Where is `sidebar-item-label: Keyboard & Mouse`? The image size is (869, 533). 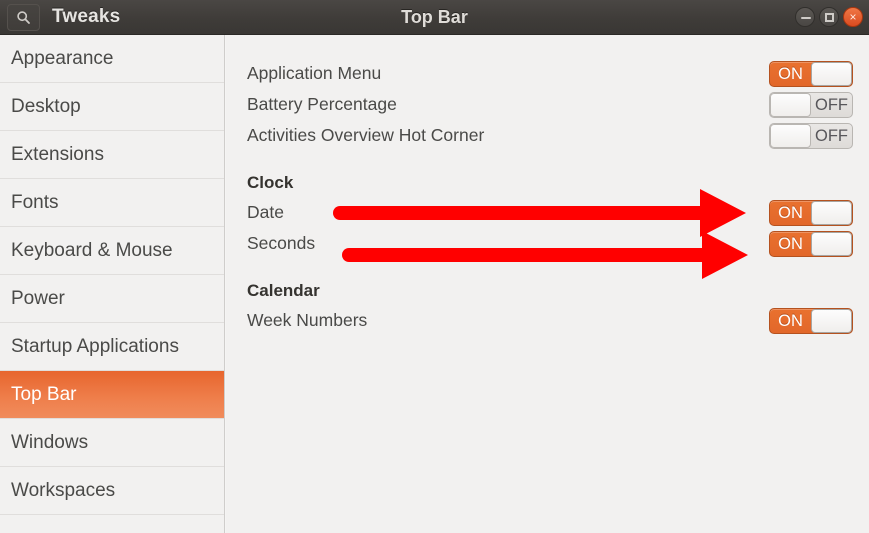
sidebar-item-label: Keyboard & Mouse is located at coordinates (92, 250).